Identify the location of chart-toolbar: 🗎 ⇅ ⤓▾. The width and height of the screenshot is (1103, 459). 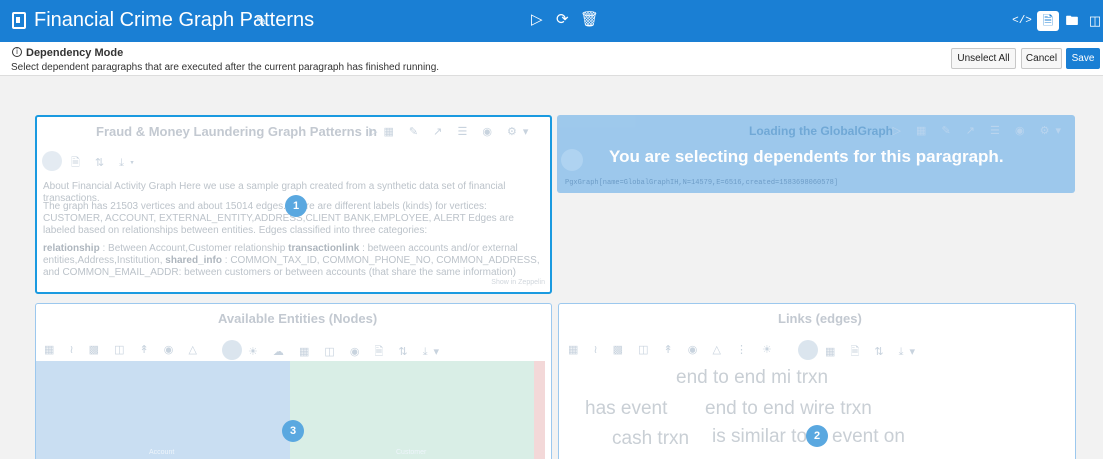
(106, 163).